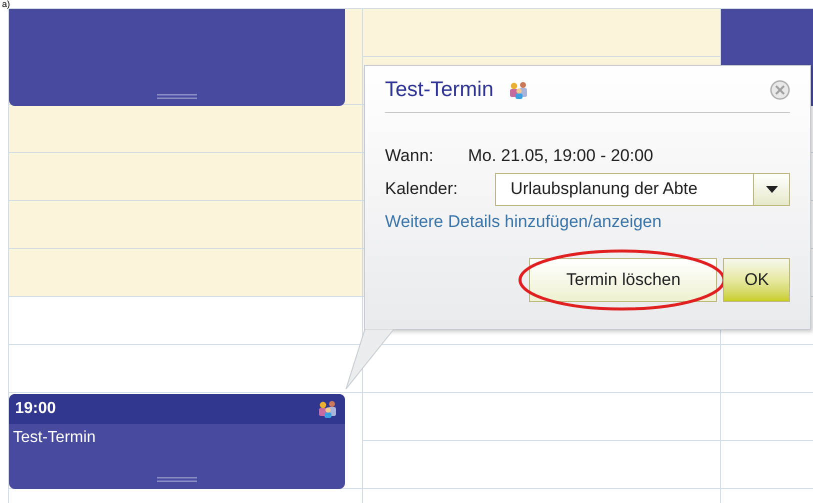 Image resolution: width=813 pixels, height=503 pixels. I want to click on popup-title: Test-Termin, so click(439, 90).